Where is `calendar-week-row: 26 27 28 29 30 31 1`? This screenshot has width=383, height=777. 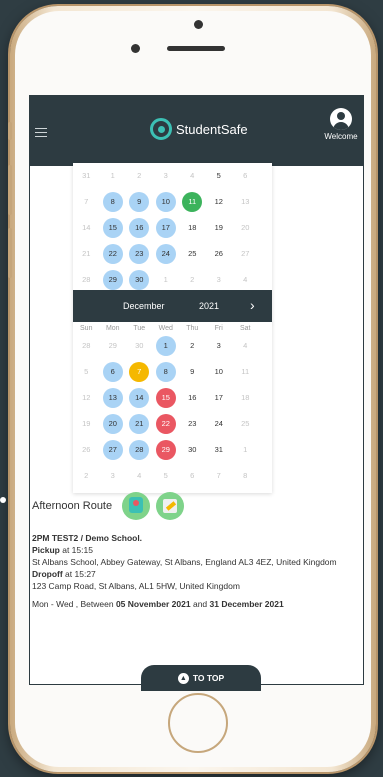 calendar-week-row: 26 27 28 29 30 31 1 is located at coordinates (172, 450).